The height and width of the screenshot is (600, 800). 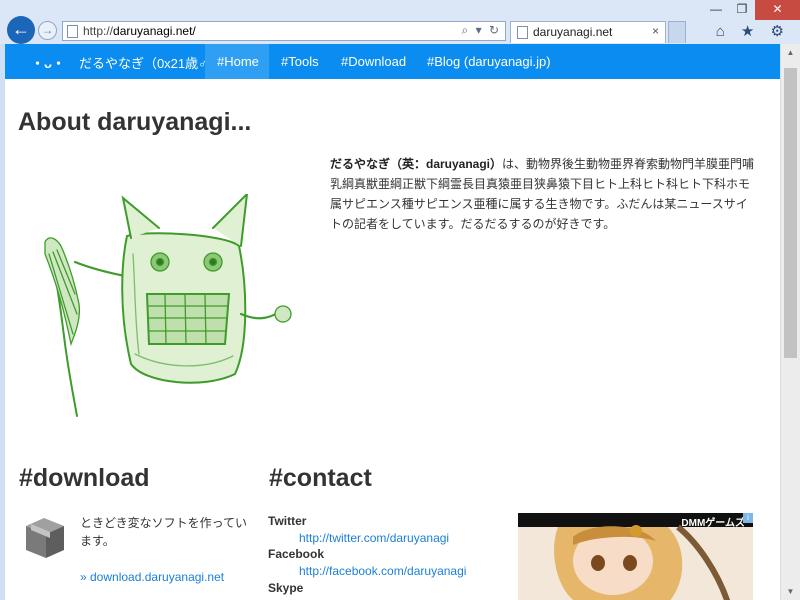 What do you see at coordinates (777, 10) in the screenshot?
I see `close-button: ✕` at bounding box center [777, 10].